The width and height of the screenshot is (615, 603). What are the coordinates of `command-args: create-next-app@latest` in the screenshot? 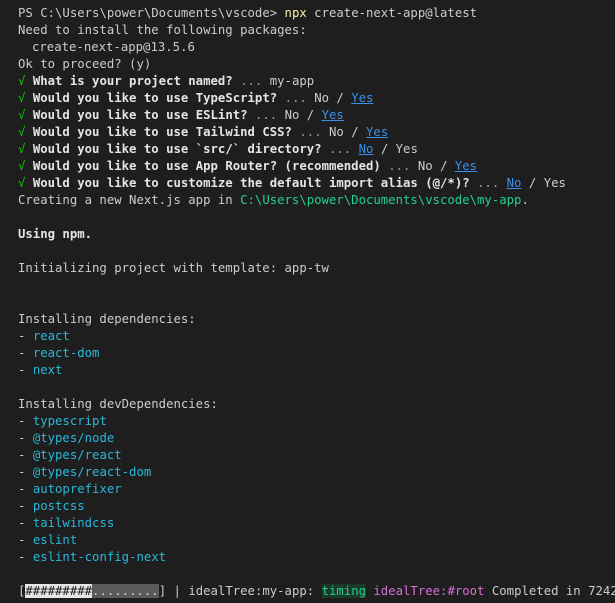 It's located at (396, 13).